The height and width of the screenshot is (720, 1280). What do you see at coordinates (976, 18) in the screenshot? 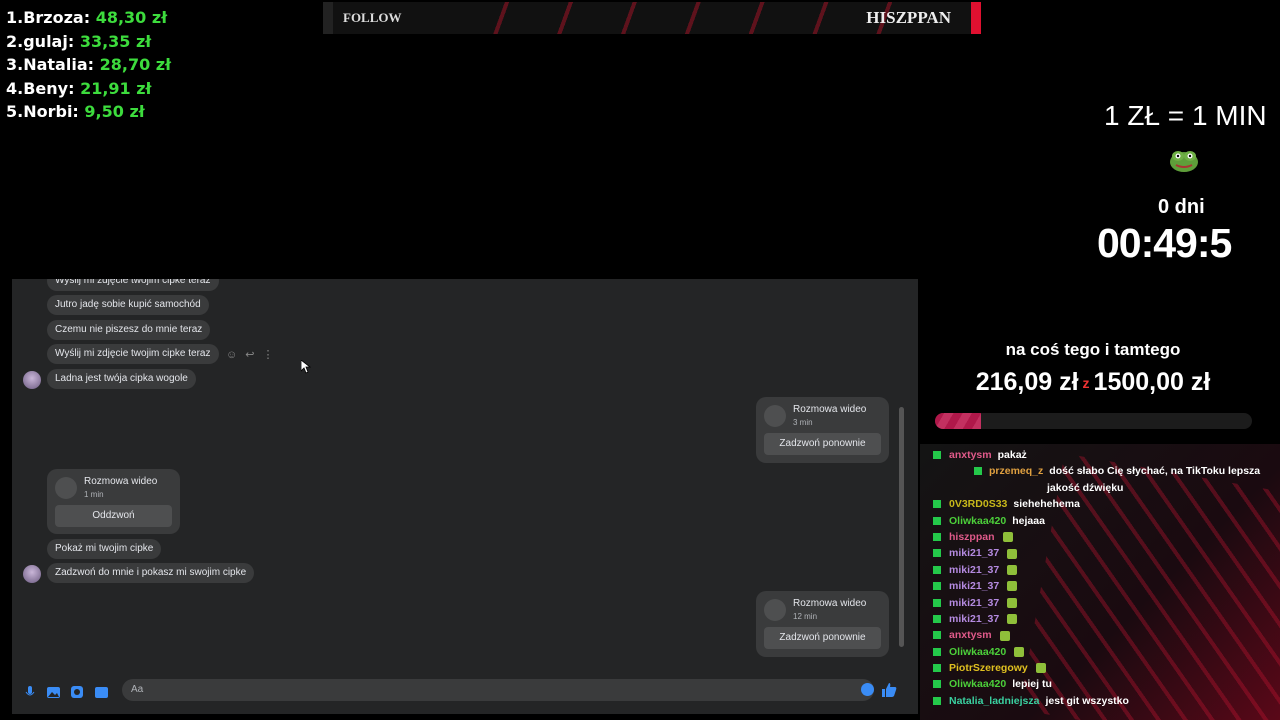
I see `banner-accent` at bounding box center [976, 18].